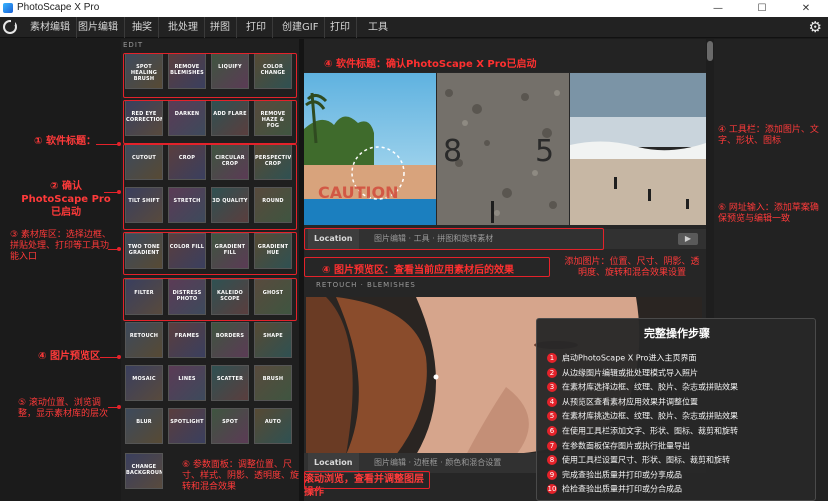  I want to click on svg-text: 8, so click(452, 151).